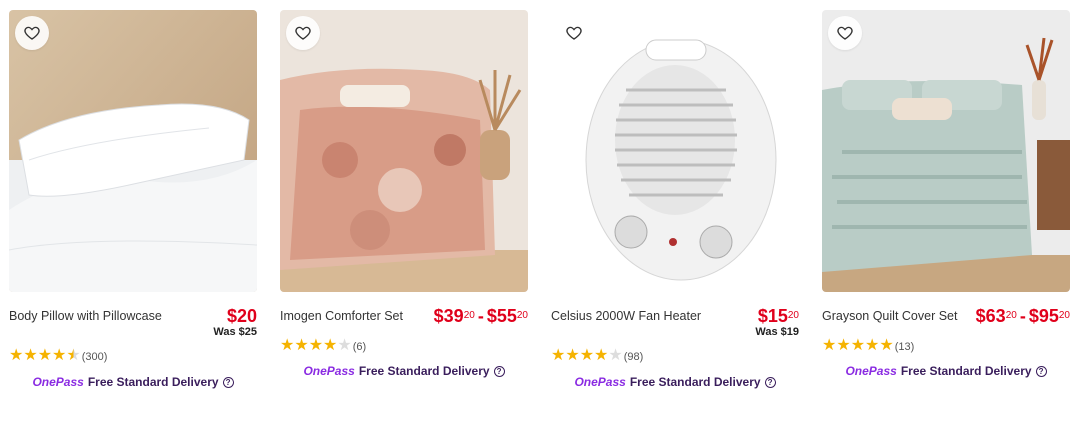  What do you see at coordinates (85, 316) in the screenshot?
I see `product-title: Body Pillow with Pillowcase` at bounding box center [85, 316].